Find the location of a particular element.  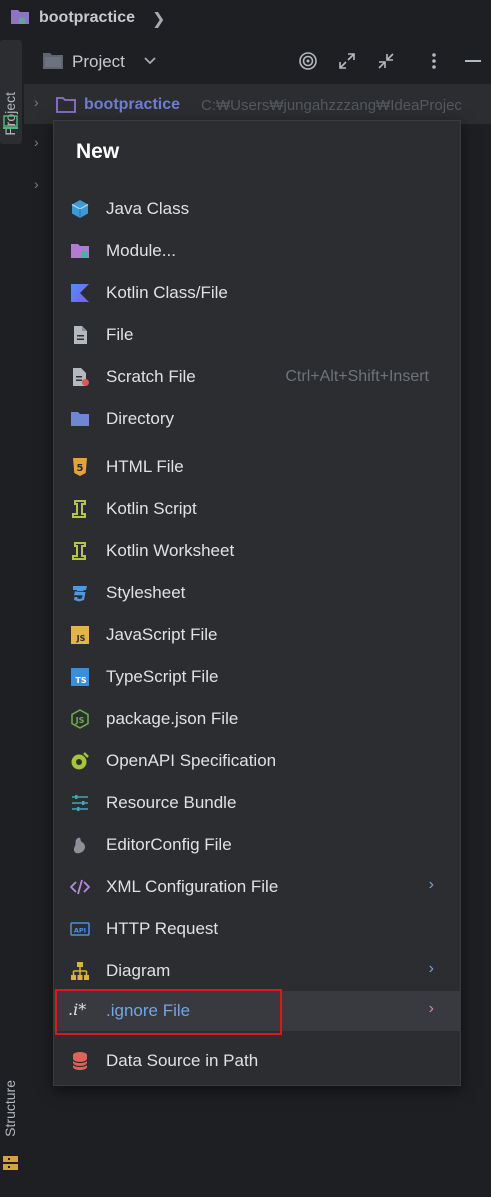

more-options-icon is located at coordinates (434, 61).